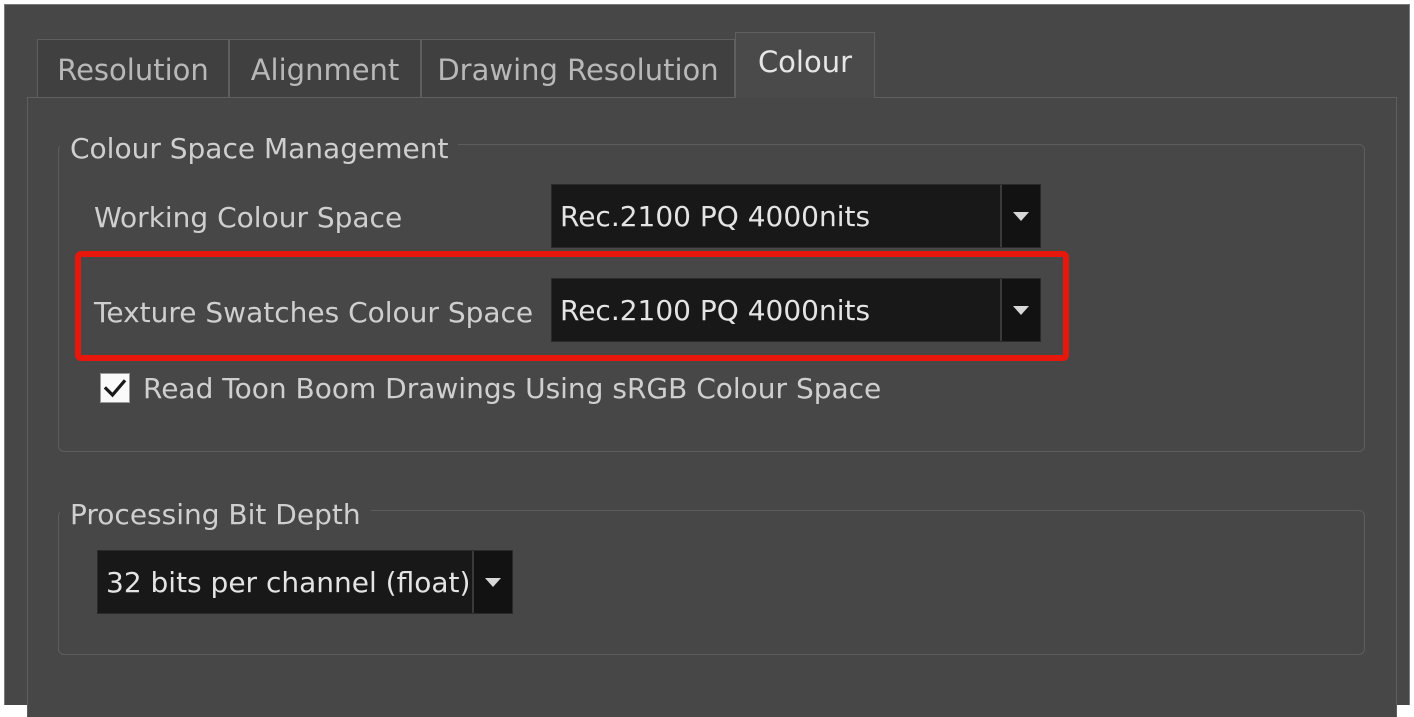 The image size is (1414, 717). What do you see at coordinates (715, 310) in the screenshot?
I see `texture-swatches-colour-space-value: Rec.2100 PQ 4000nits` at bounding box center [715, 310].